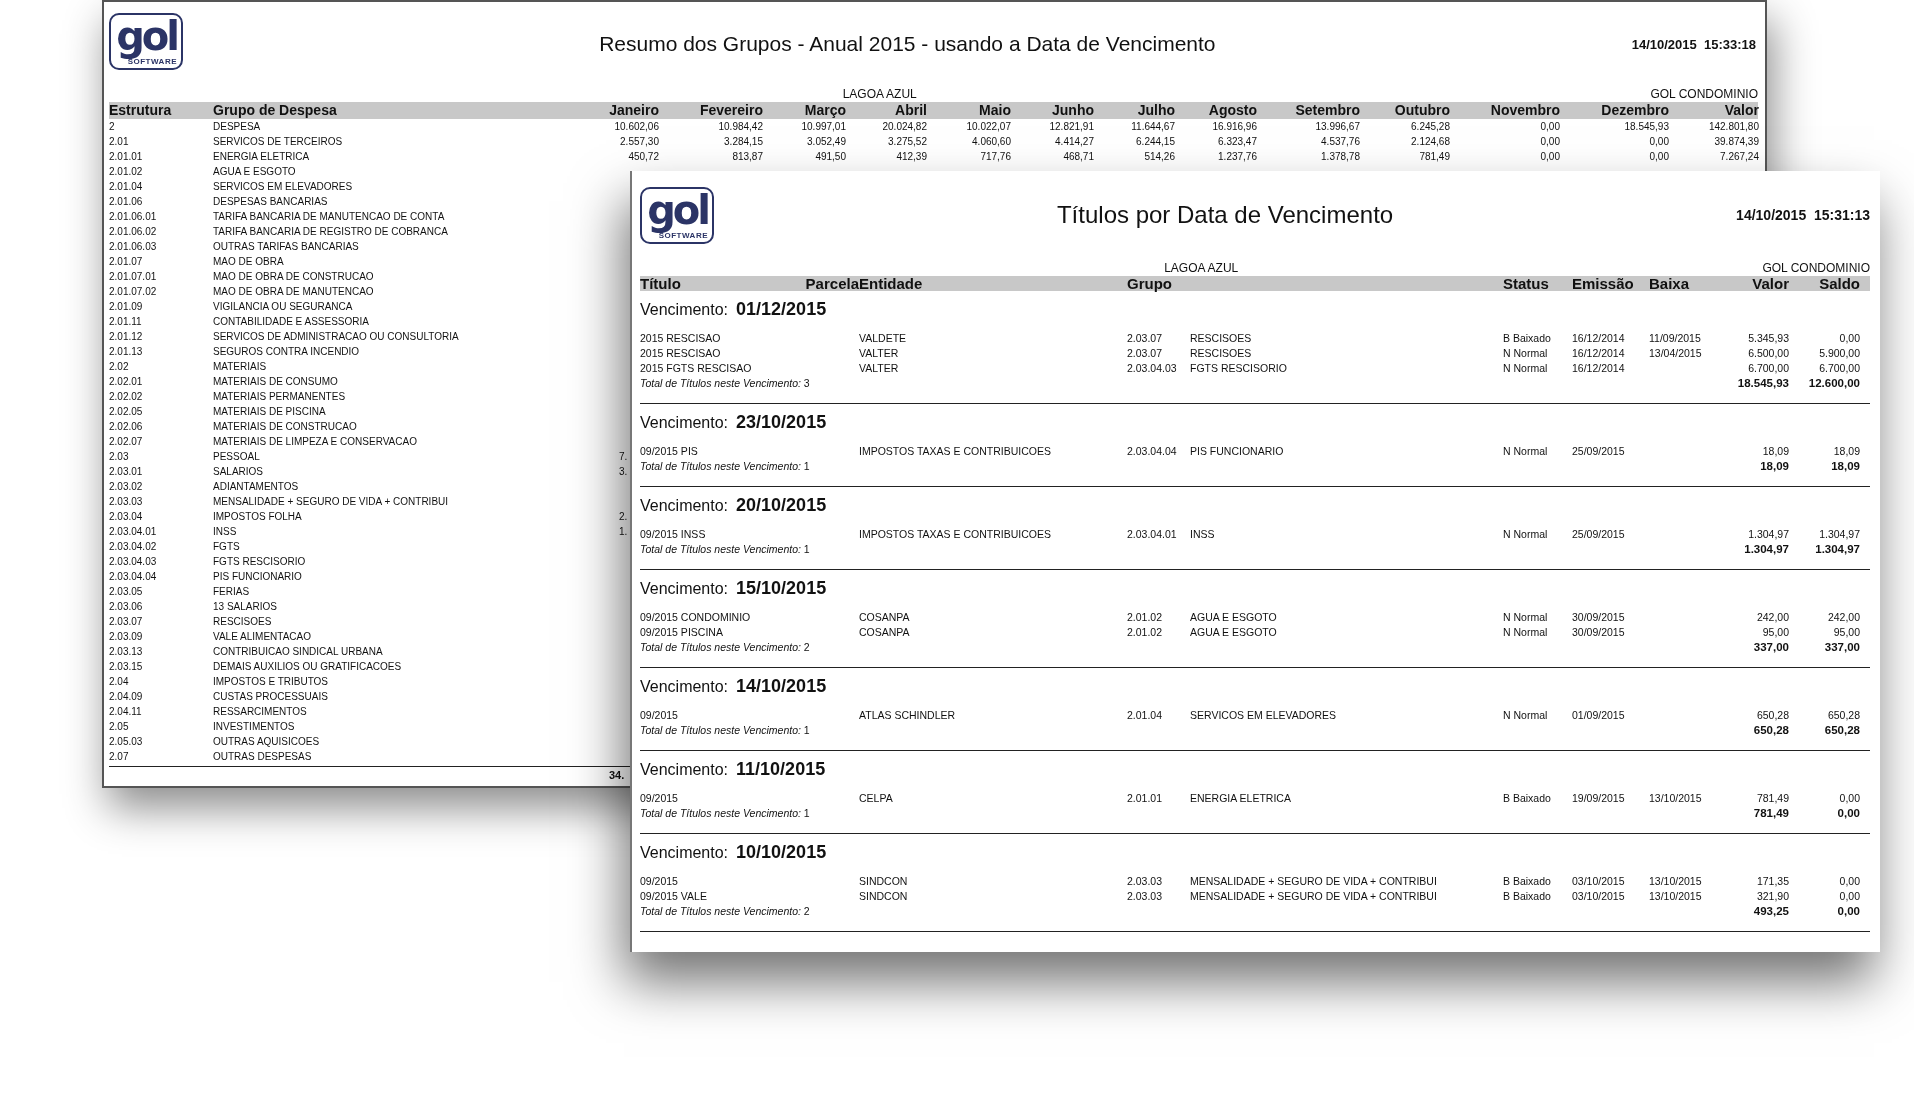 The image size is (1914, 1110). What do you see at coordinates (286, 247) in the screenshot?
I see `table-cell-text: OUTRAS TARIFAS BANCARIAS` at bounding box center [286, 247].